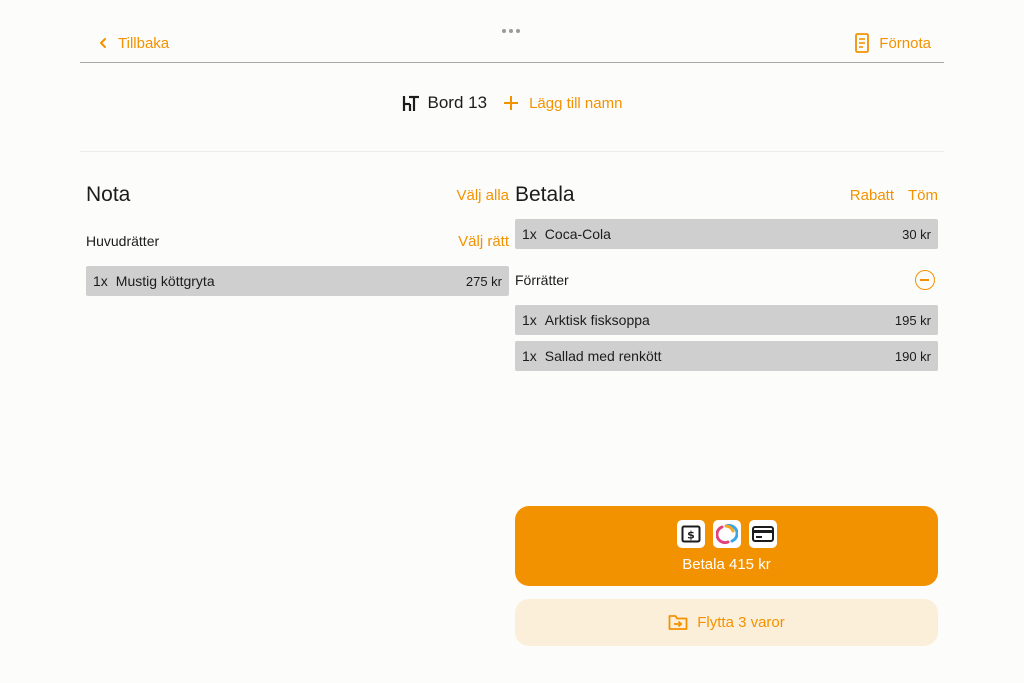 The height and width of the screenshot is (683, 1024). Describe the element at coordinates (576, 103) in the screenshot. I see `add-name-label: Lägg till namn` at that location.